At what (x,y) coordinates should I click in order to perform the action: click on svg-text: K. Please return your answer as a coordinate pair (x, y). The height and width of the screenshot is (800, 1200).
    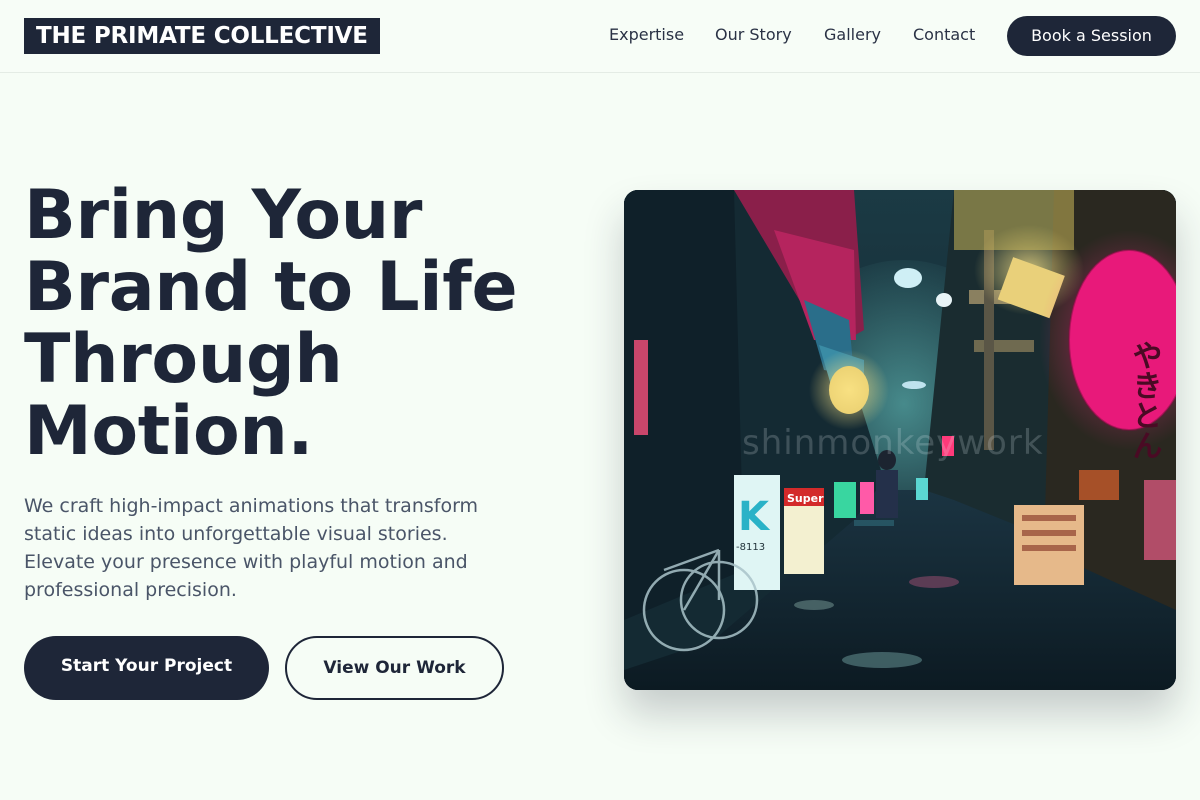
    Looking at the image, I should click on (754, 517).